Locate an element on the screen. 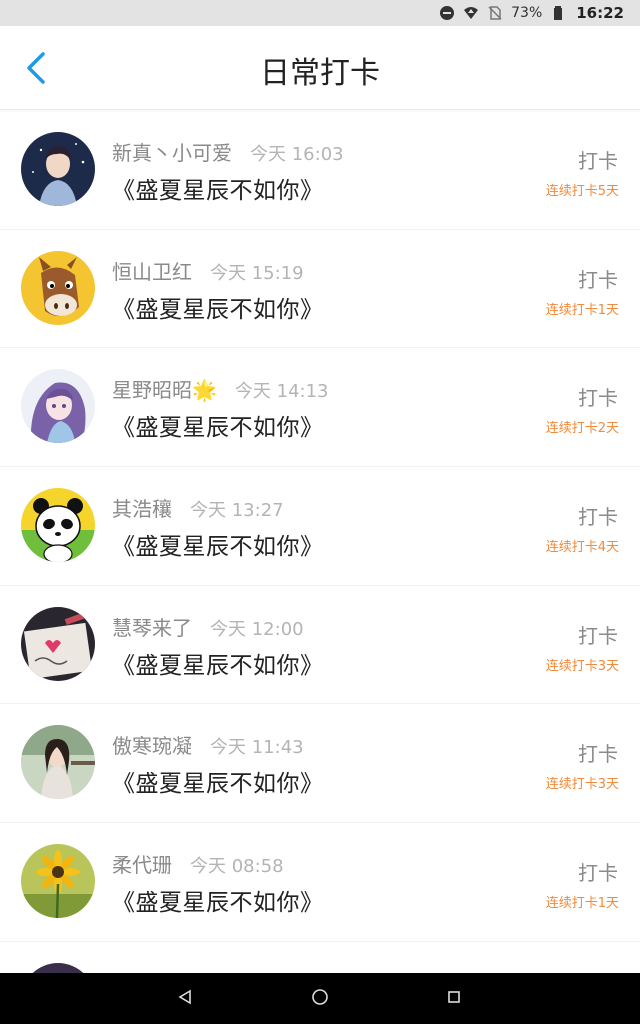 The height and width of the screenshot is (1024, 640). username: 慧琴来了 is located at coordinates (152, 626).